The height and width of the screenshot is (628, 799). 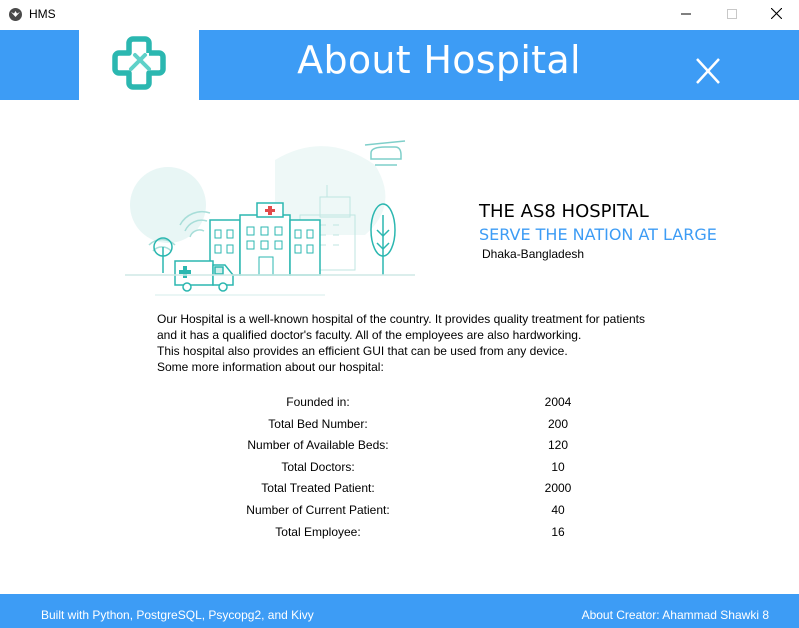 What do you see at coordinates (675, 615) in the screenshot?
I see `about-creator-link: About Creator: Ahammad Shawki 8` at bounding box center [675, 615].